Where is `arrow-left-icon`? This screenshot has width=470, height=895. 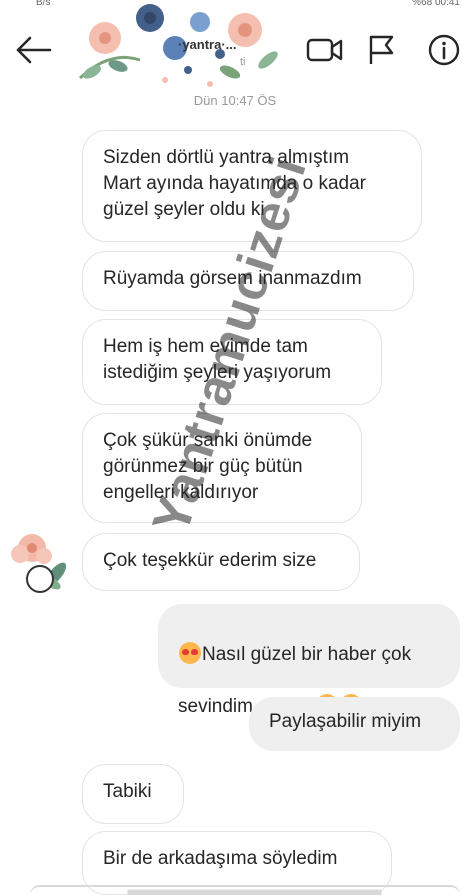
arrow-left-icon is located at coordinates (33, 50).